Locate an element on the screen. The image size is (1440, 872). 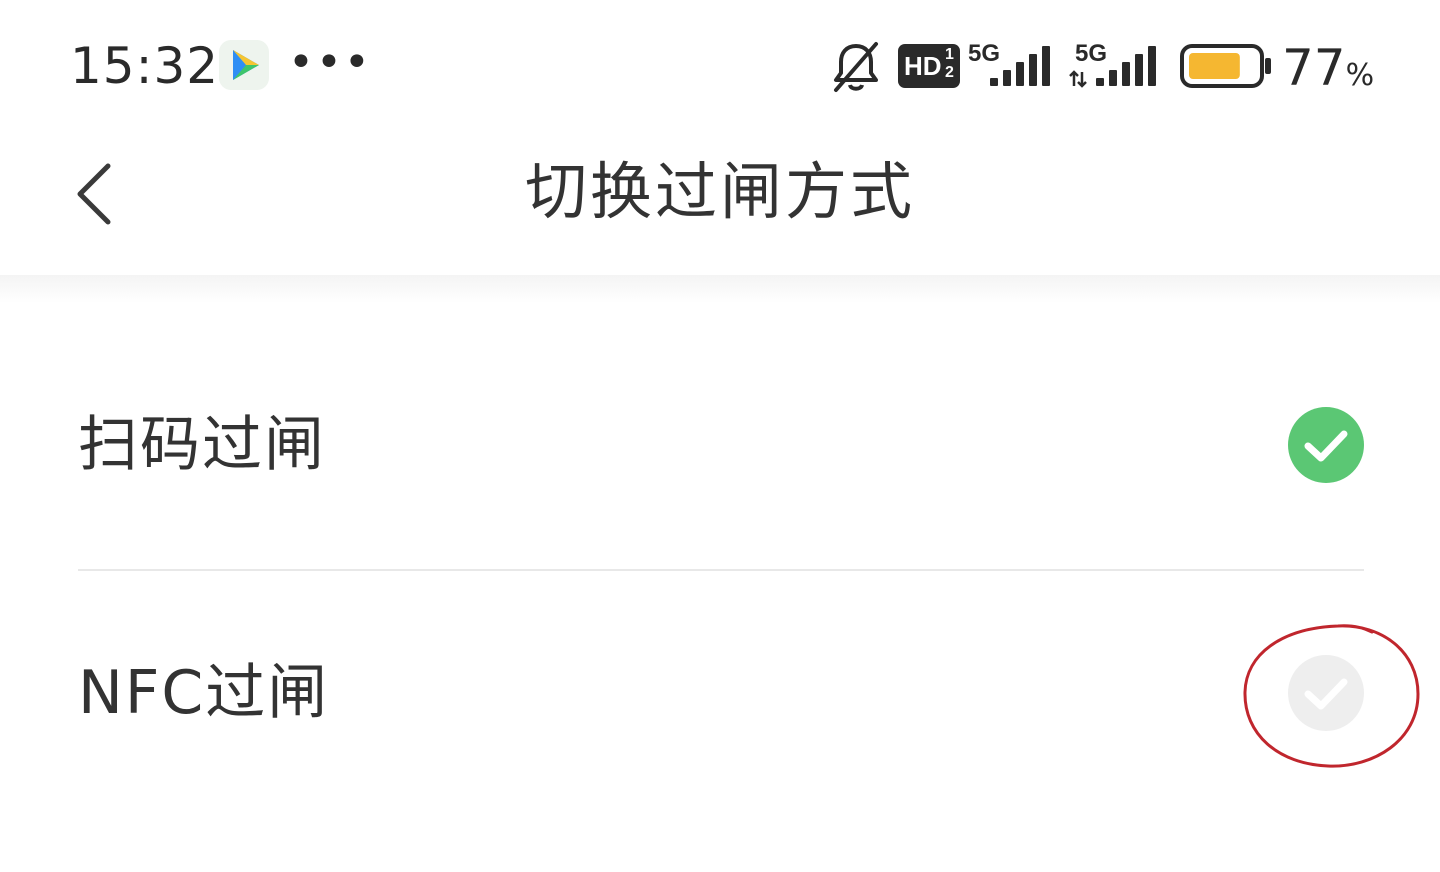
status-bar: 15:32 ••• HD 1 2 5G 5G 77% is located at coordinates (720, 65).